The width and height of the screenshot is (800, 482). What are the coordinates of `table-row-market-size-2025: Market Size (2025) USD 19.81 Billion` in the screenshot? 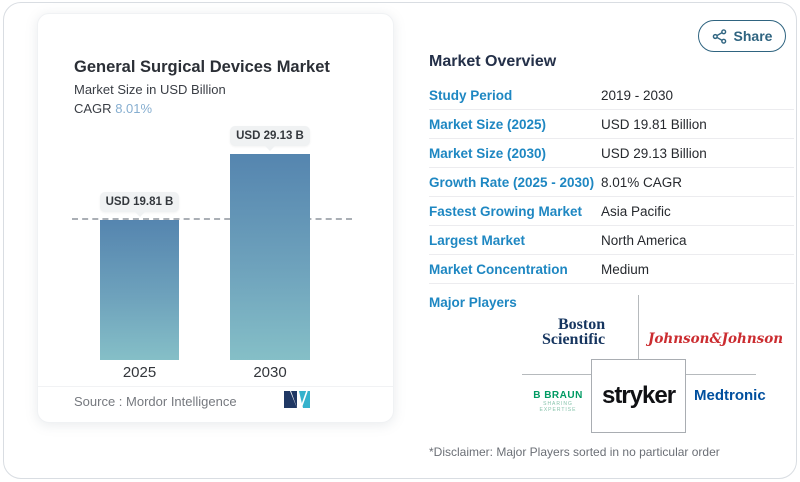 It's located at (611, 124).